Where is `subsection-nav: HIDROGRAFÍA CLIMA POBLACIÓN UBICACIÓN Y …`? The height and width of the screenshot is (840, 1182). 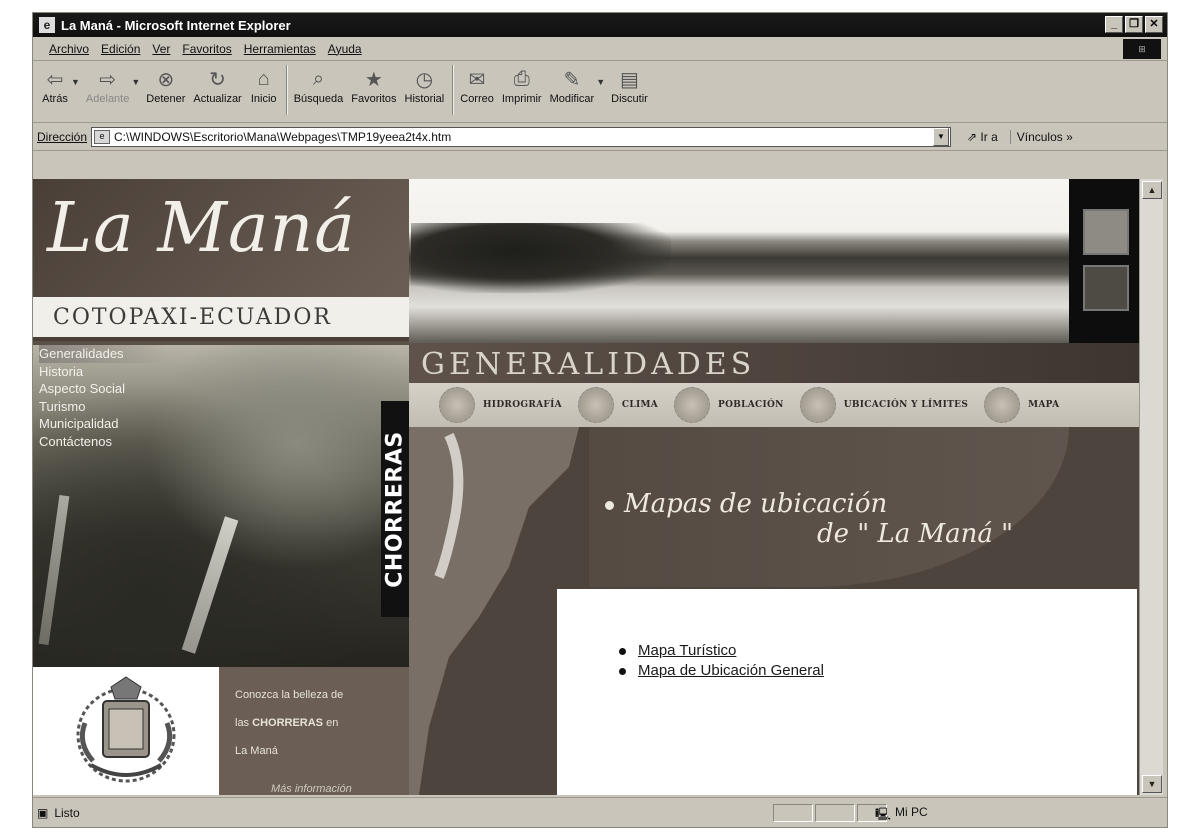 subsection-nav: HIDROGRAFÍA CLIMA POBLACIÓN UBICACIÓN Y … is located at coordinates (774, 405).